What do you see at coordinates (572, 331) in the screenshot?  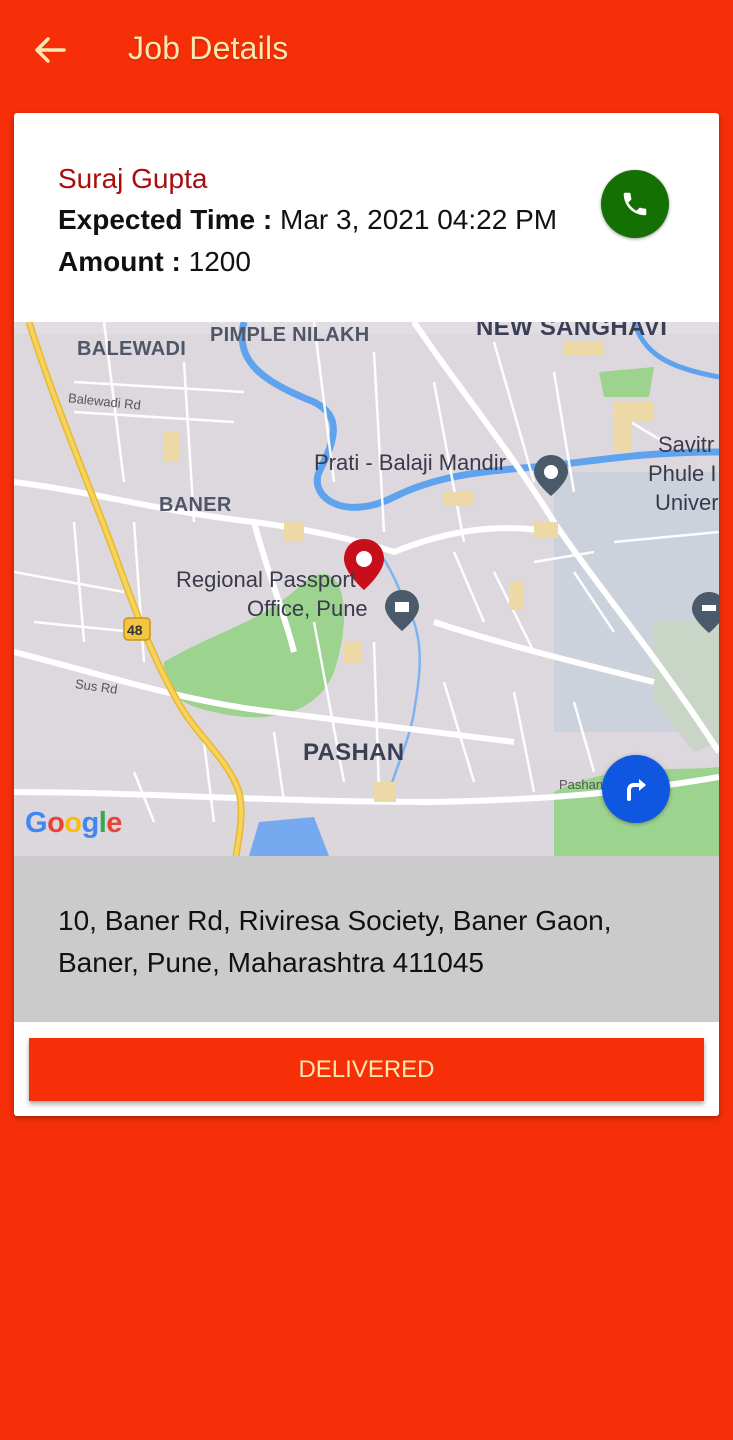 I see `map-label-new-sanghavi: NEW SANGHAVI` at bounding box center [572, 331].